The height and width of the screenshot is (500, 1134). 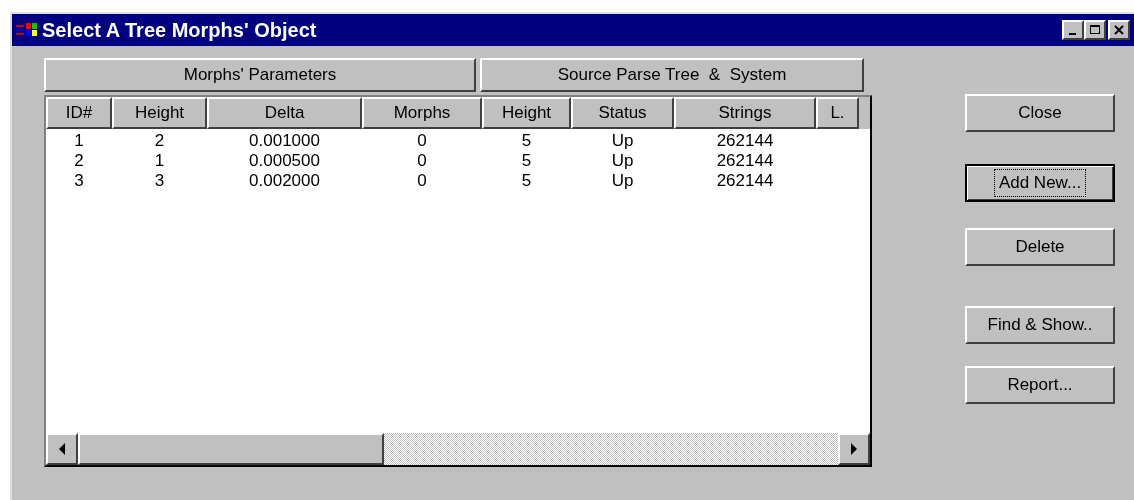 I want to click on maximize-icon, so click(x=1095, y=30).